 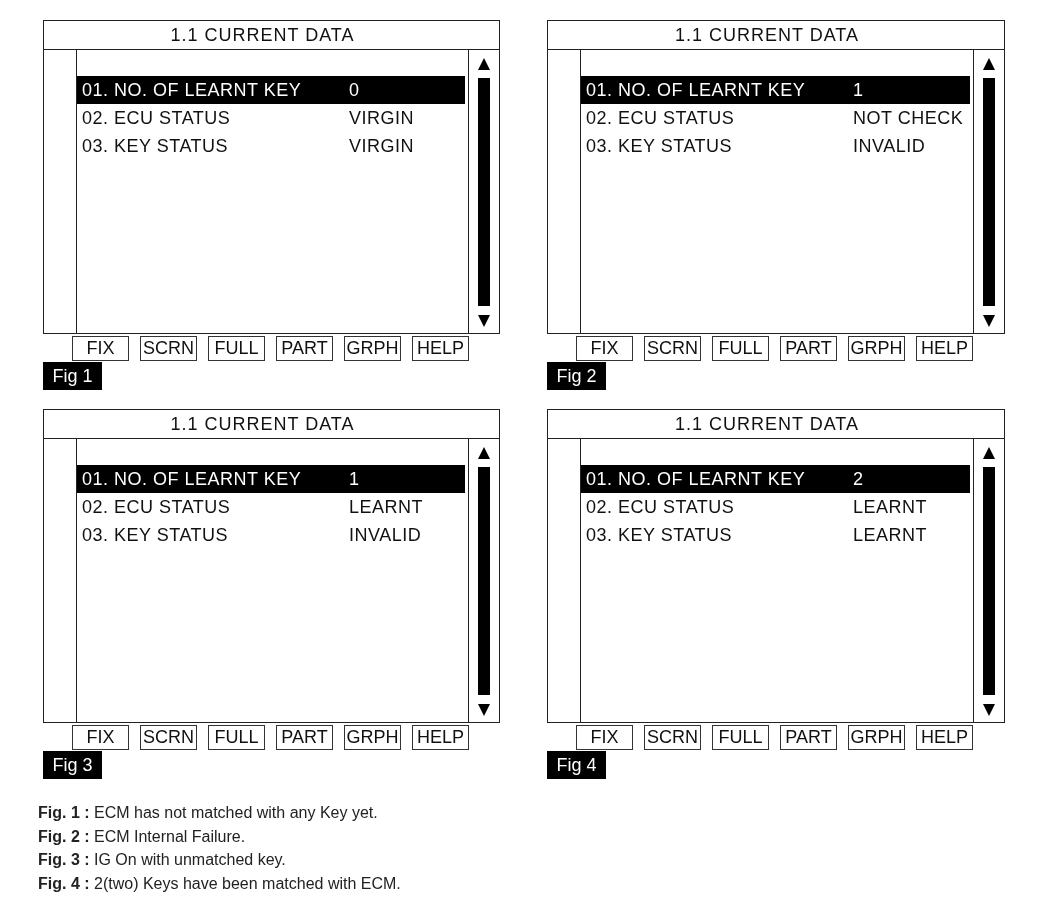 I want to click on parameter-value: 2, so click(x=858, y=479).